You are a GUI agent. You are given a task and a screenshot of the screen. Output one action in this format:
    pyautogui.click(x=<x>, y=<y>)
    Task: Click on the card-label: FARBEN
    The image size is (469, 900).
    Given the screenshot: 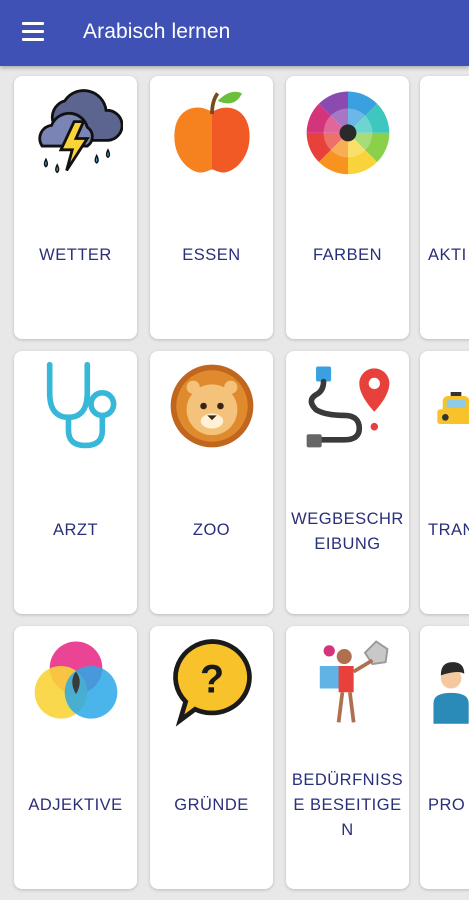 What is the action you would take?
    pyautogui.click(x=347, y=255)
    